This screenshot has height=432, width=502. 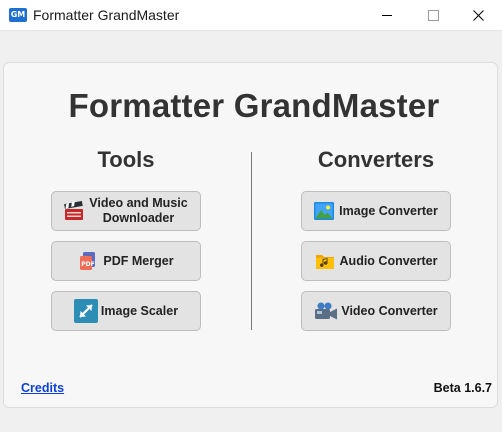 What do you see at coordinates (126, 159) in the screenshot?
I see `tools-heading: Tools` at bounding box center [126, 159].